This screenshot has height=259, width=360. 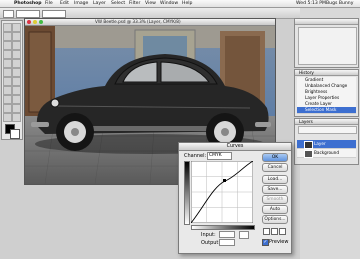 I want to click on user-name: Bugs Bunny, so click(x=340, y=3).